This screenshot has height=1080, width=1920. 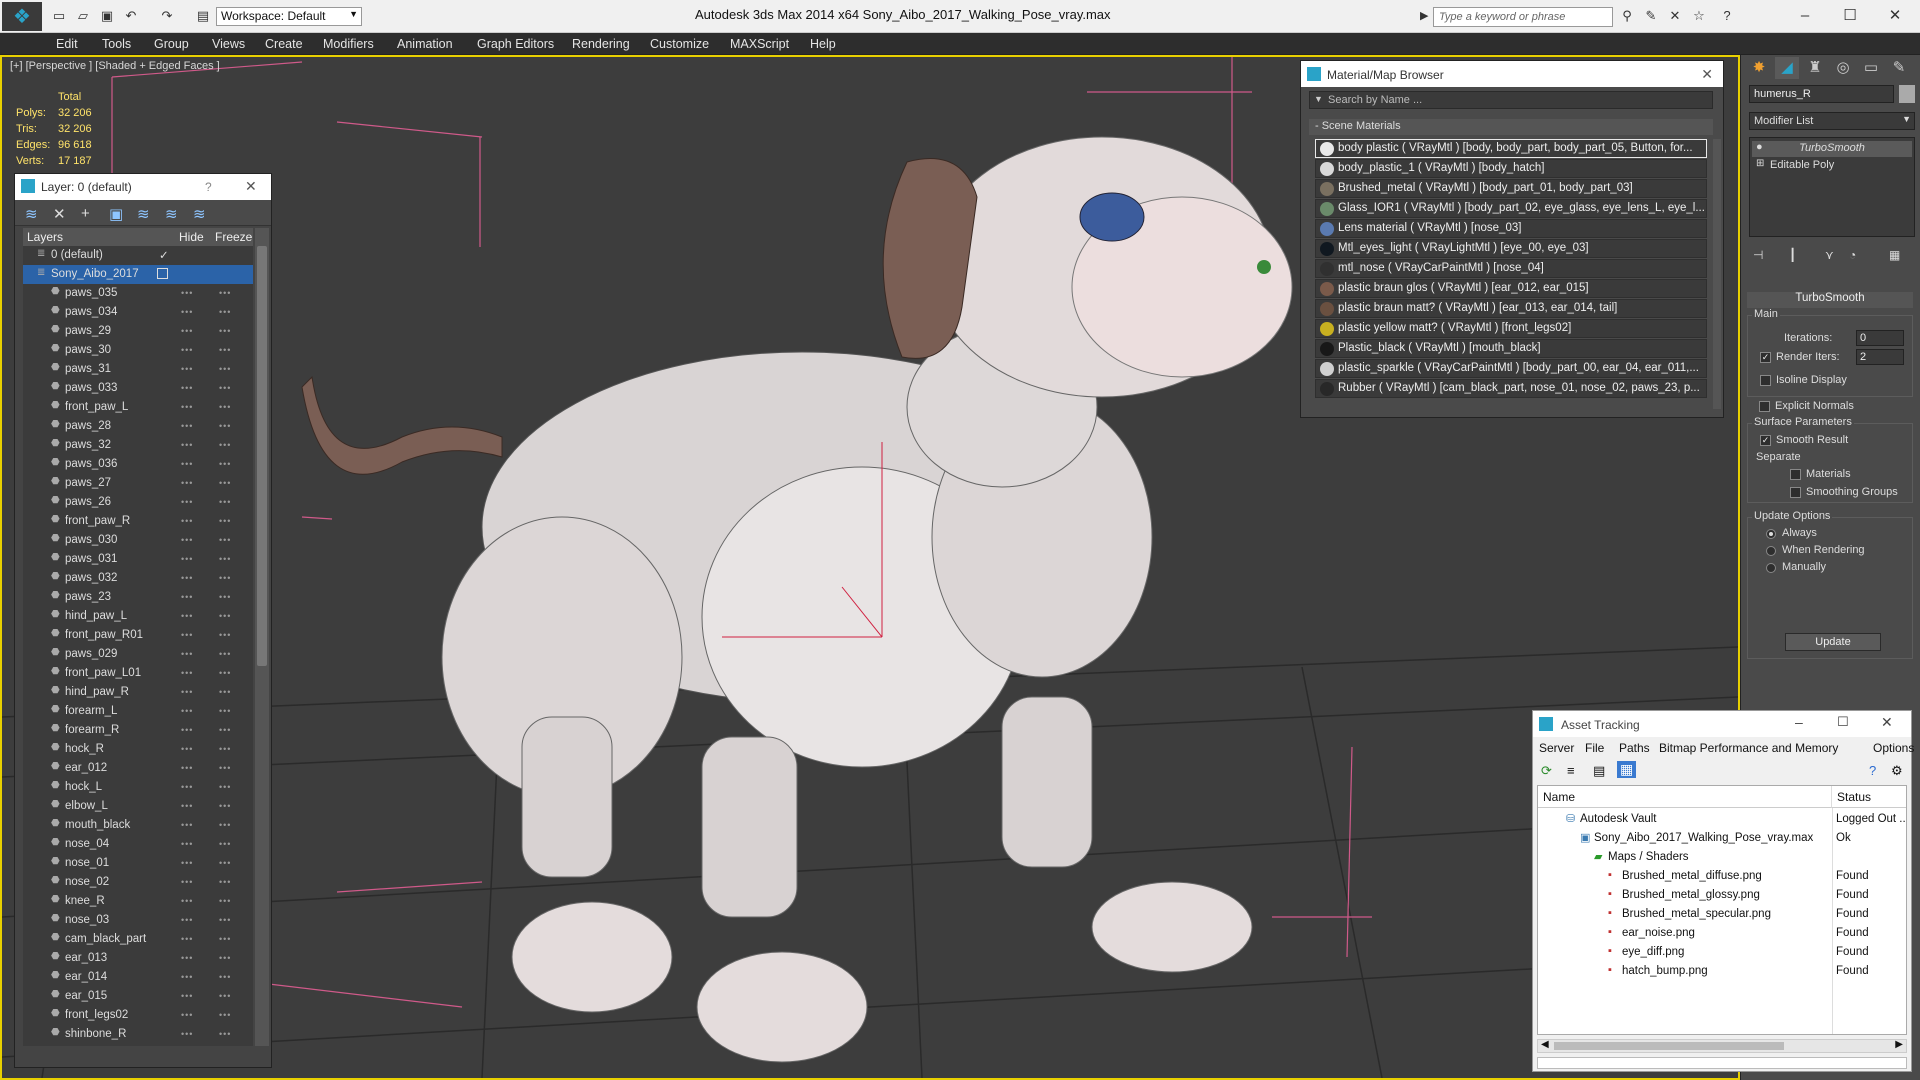 I want to click on display-tab-icon: ▭, so click(x=1871, y=68).